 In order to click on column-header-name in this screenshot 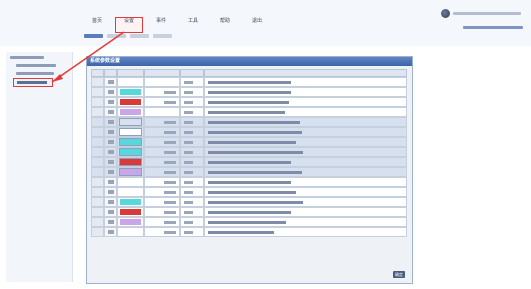, I will do `click(162, 73)`.